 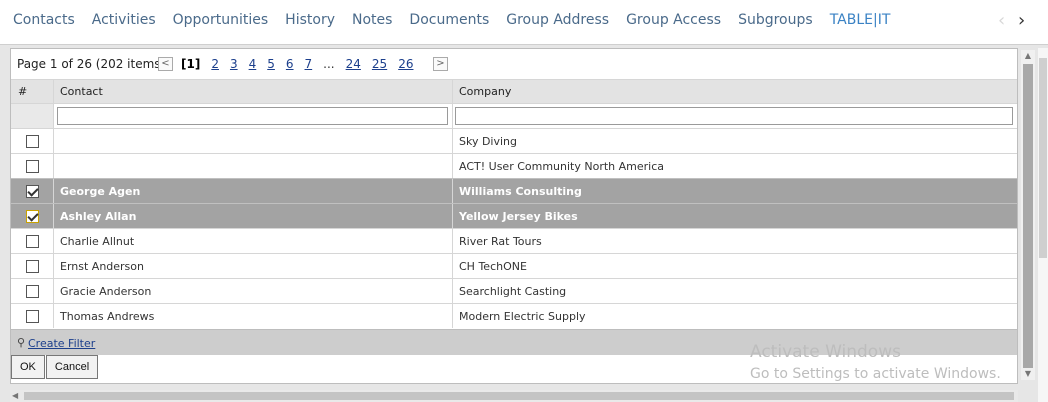 What do you see at coordinates (72, 367) in the screenshot?
I see `cancel-button: Cancel` at bounding box center [72, 367].